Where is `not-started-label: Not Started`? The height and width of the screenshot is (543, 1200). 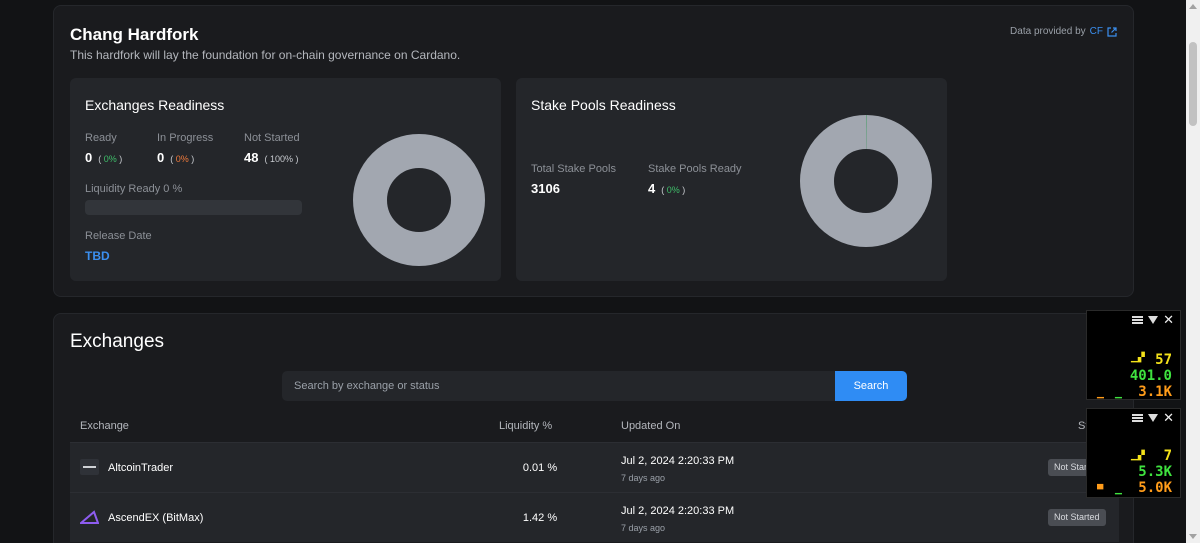
not-started-label: Not Started is located at coordinates (272, 138).